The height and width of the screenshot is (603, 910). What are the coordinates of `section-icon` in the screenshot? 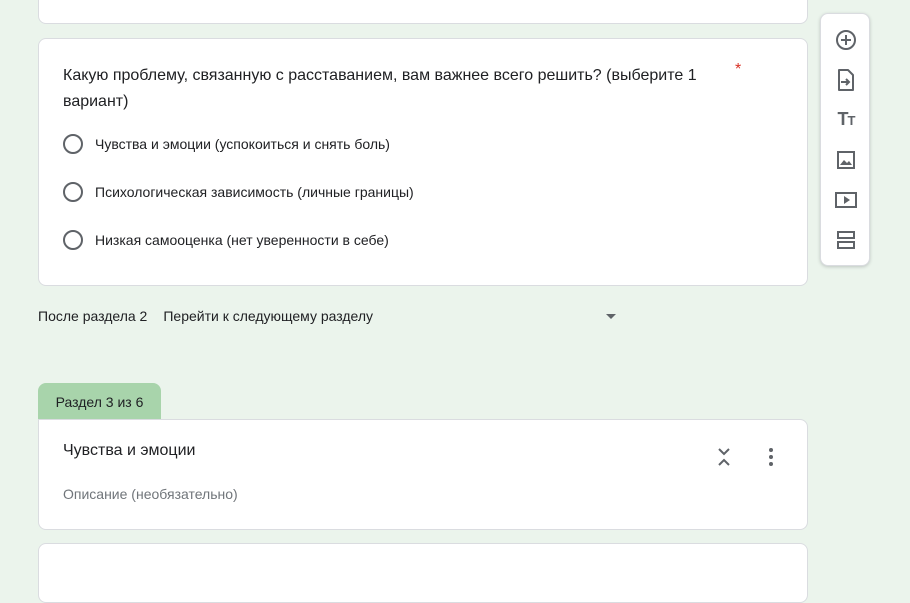 It's located at (846, 240).